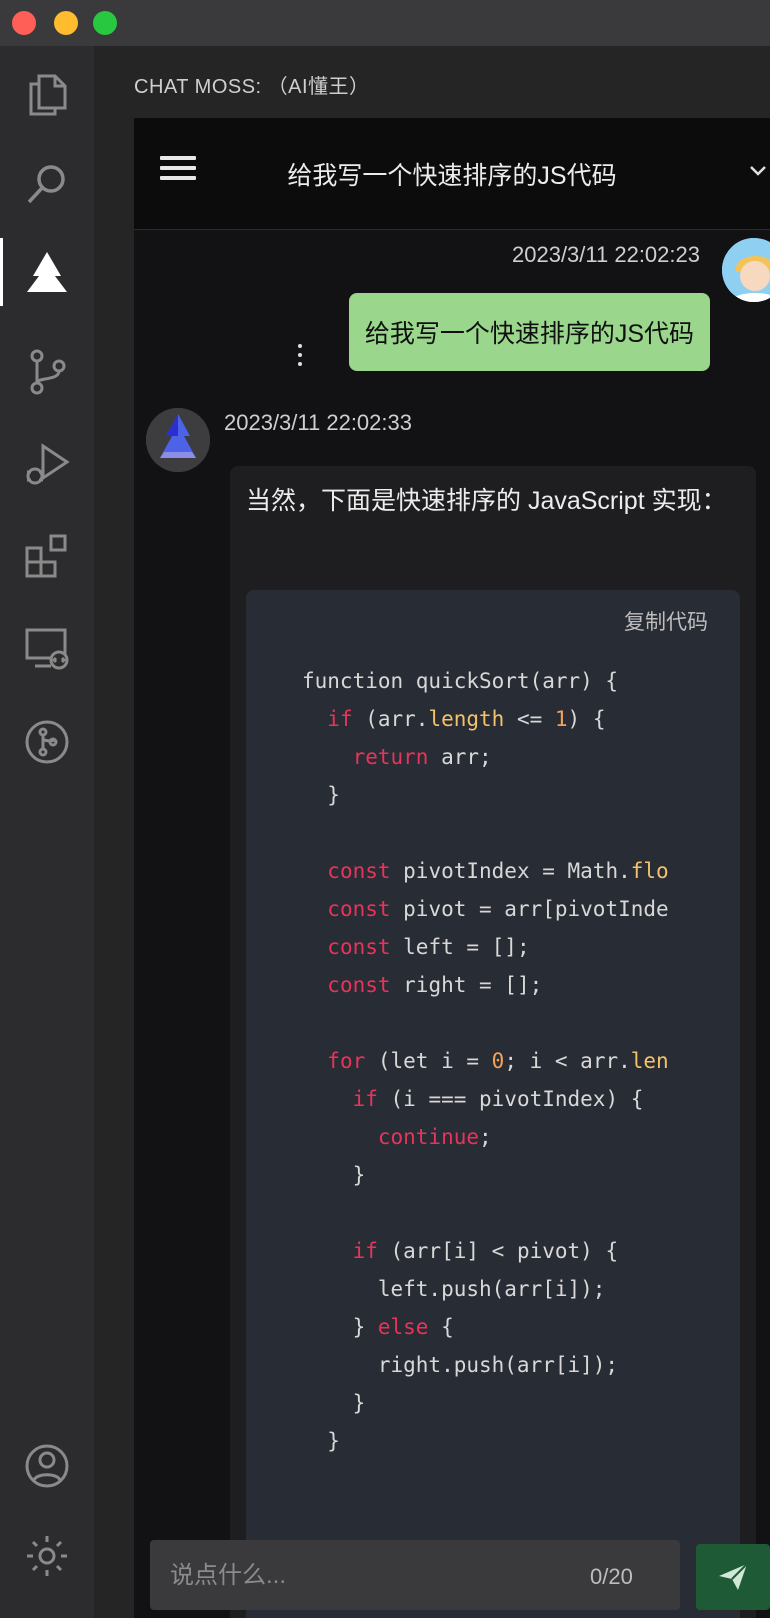 This screenshot has width=770, height=1618. I want to click on extensions-icon, so click(46, 556).